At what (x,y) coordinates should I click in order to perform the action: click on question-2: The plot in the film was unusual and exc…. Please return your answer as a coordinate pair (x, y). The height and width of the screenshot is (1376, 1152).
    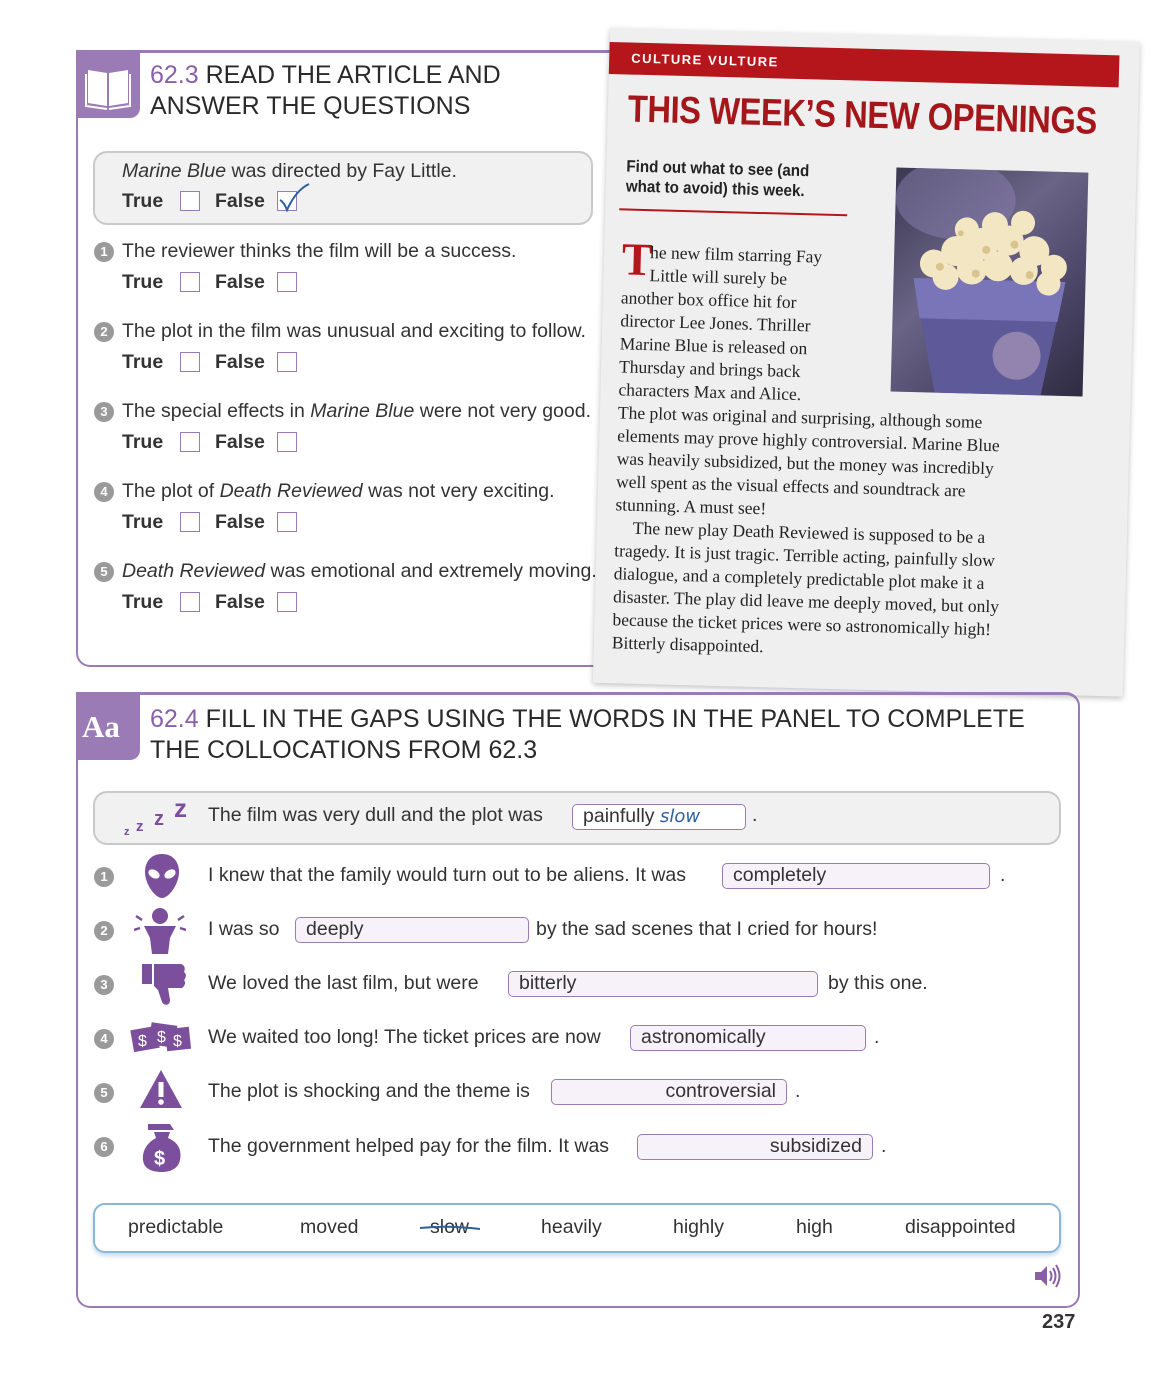
    Looking at the image, I should click on (354, 331).